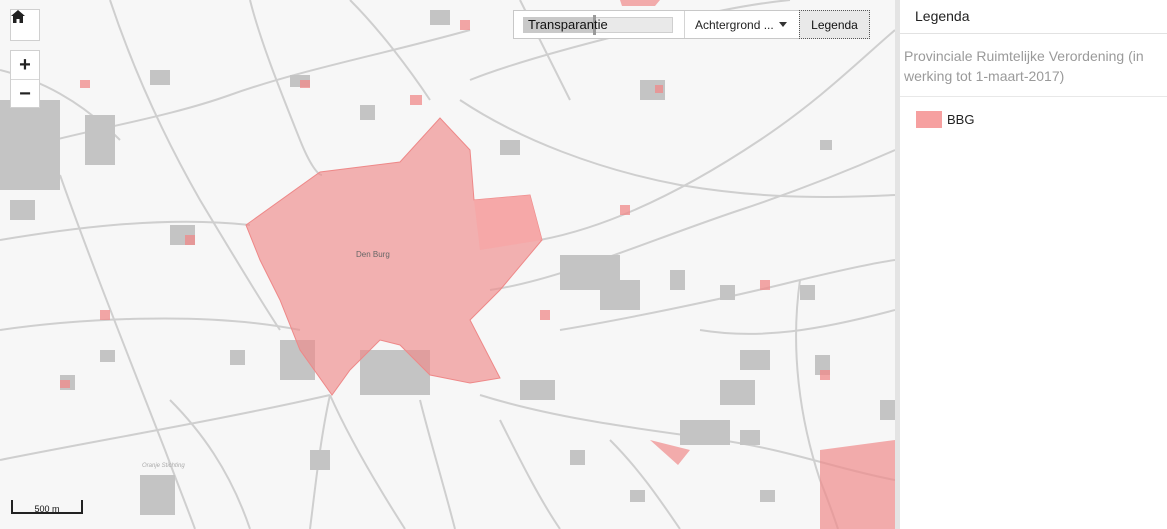 This screenshot has height=529, width=1167. I want to click on home-button, so click(25, 25).